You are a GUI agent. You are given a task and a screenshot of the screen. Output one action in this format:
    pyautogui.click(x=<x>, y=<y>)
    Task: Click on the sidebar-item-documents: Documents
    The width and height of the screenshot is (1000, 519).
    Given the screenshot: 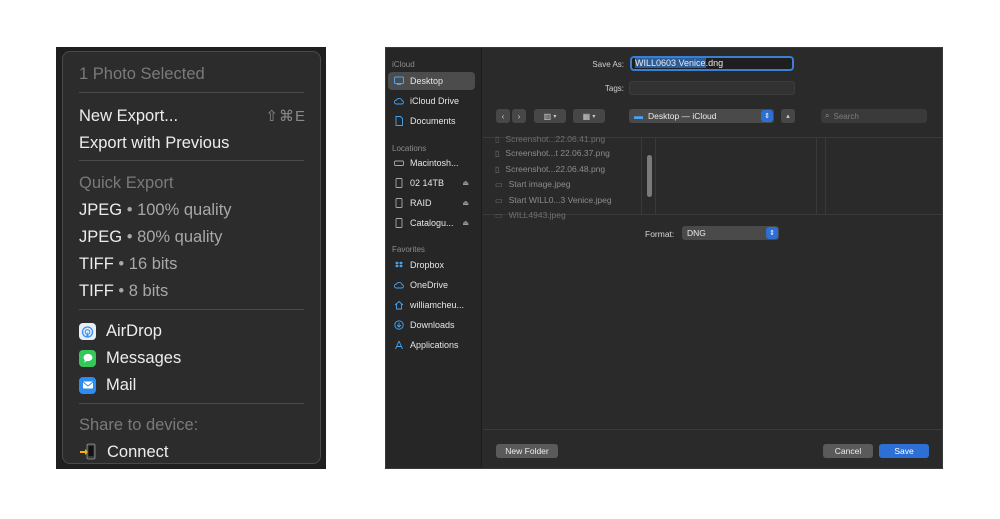 What is the action you would take?
    pyautogui.click(x=431, y=121)
    